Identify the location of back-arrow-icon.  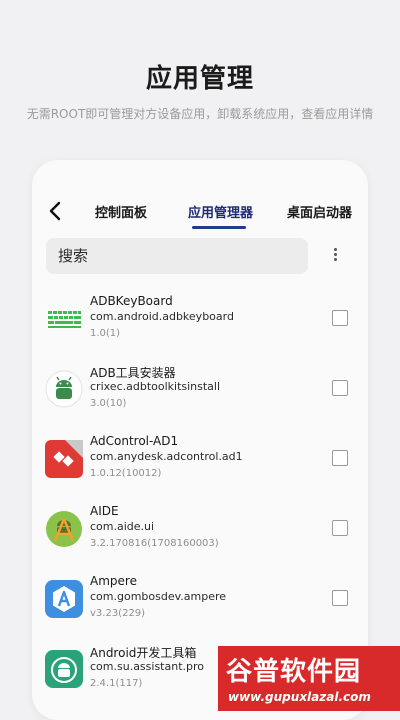
(56, 211).